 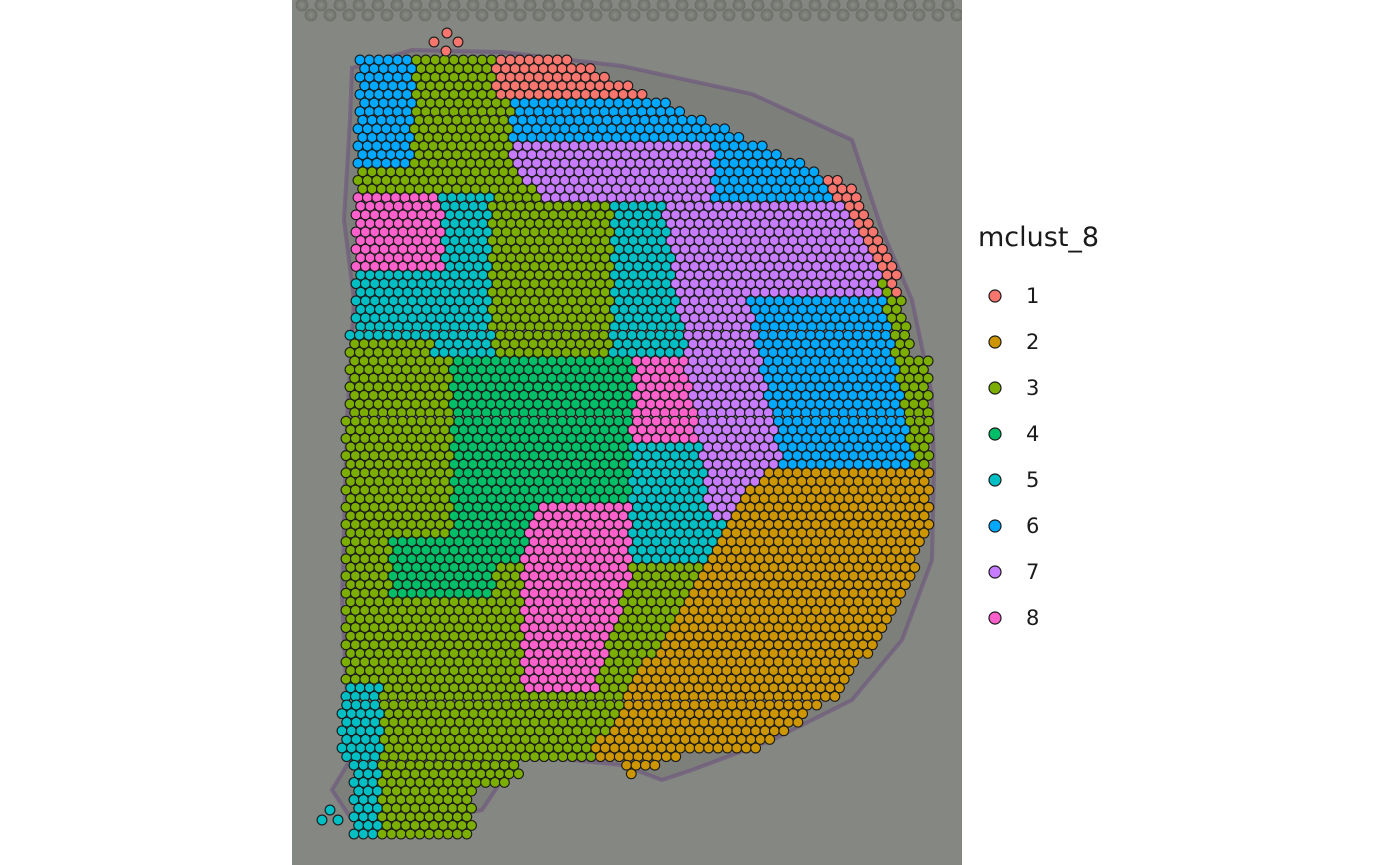 I want to click on legend: mclust_8 1 2 3 4 5 6 7 8, so click(x=1076, y=431).